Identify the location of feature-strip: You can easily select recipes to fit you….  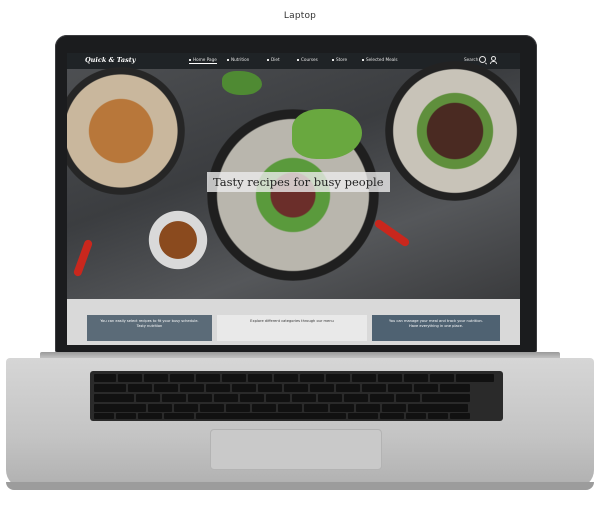
(293, 322).